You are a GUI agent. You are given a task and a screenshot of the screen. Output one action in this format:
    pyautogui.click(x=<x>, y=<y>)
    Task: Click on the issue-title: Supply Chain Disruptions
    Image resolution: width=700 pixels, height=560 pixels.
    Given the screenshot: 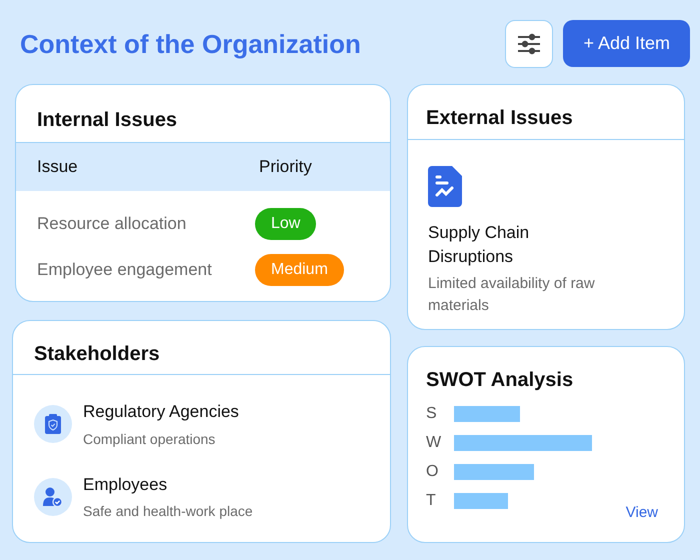 What is the action you would take?
    pyautogui.click(x=479, y=245)
    